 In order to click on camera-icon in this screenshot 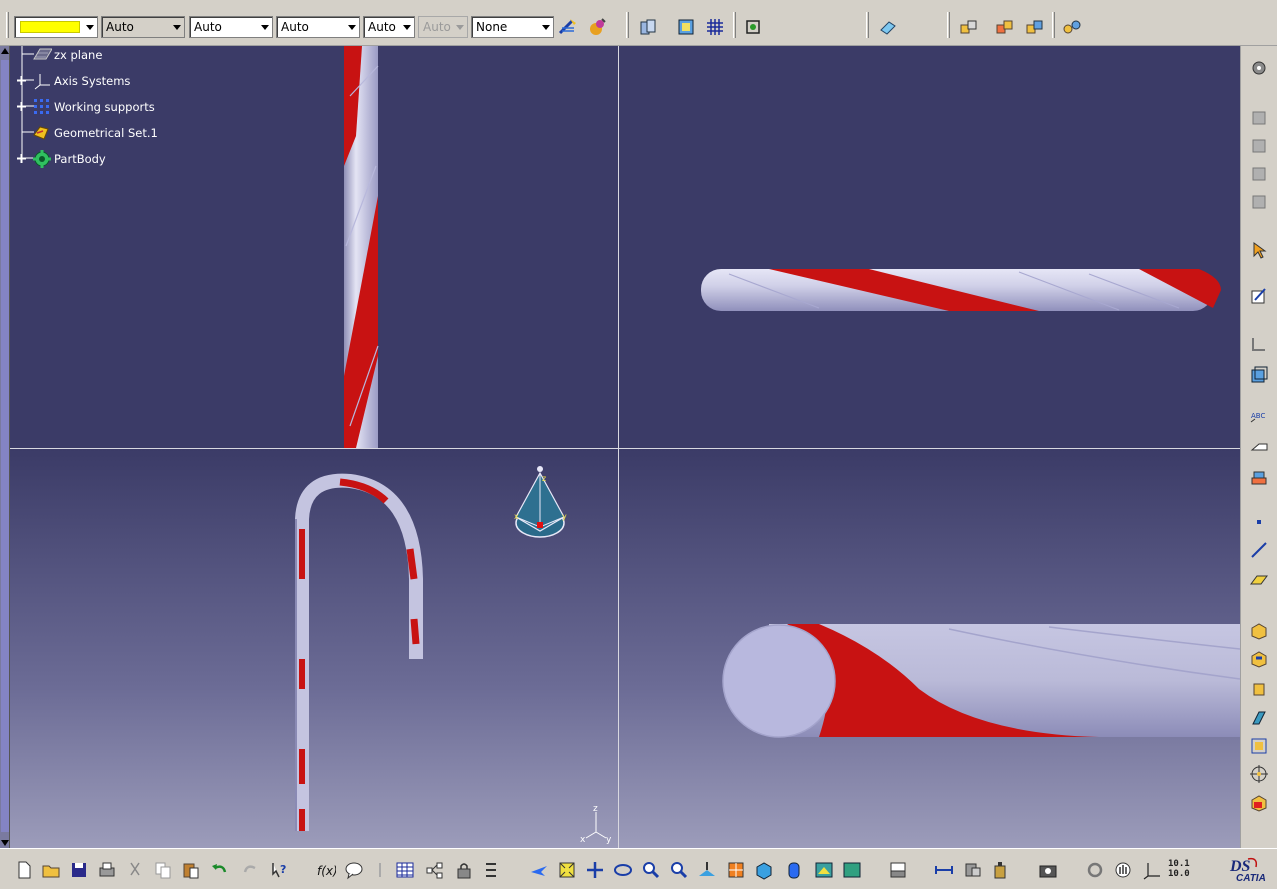, I will do `click(1048, 870)`.